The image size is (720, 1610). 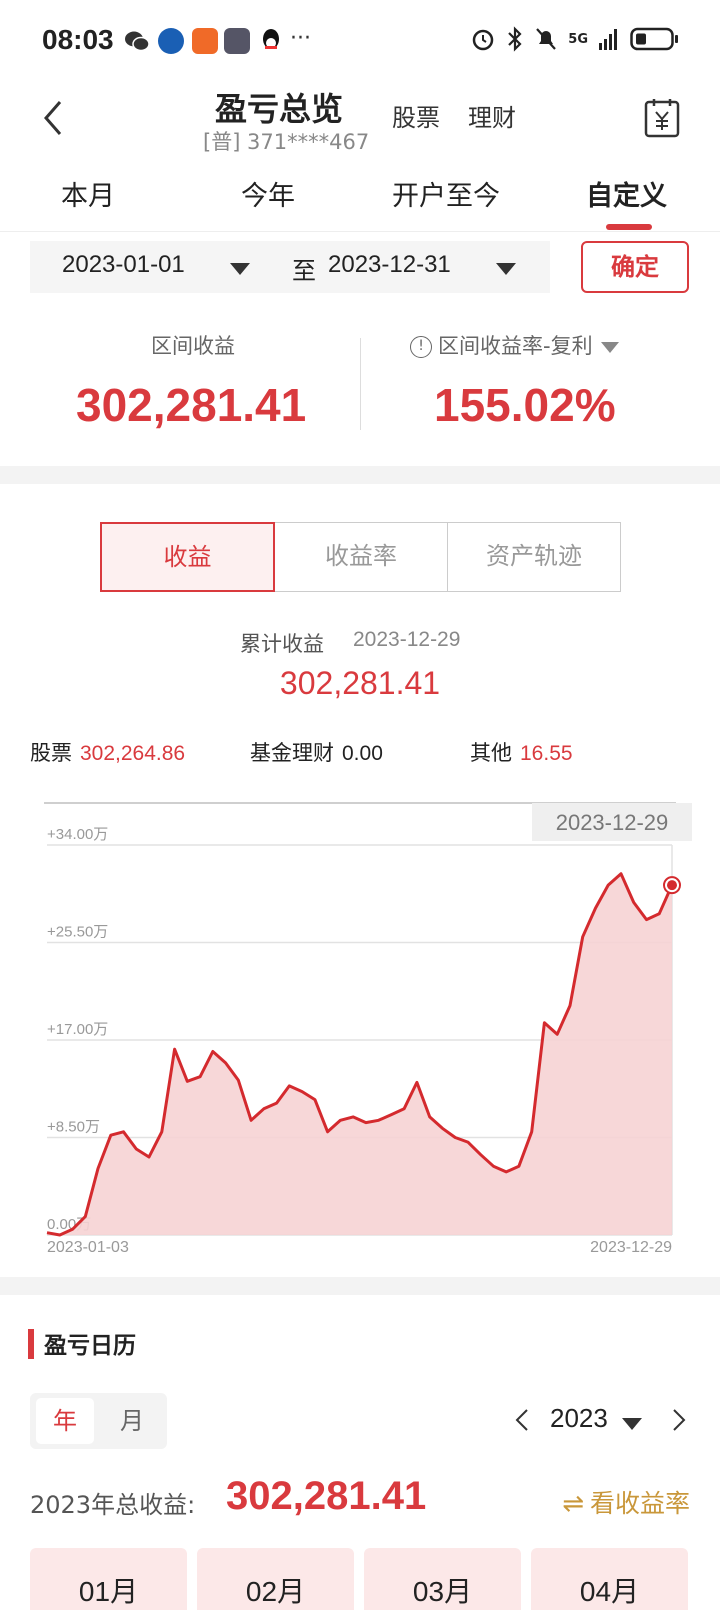 What do you see at coordinates (31, 1344) in the screenshot?
I see `calendar-title-accent` at bounding box center [31, 1344].